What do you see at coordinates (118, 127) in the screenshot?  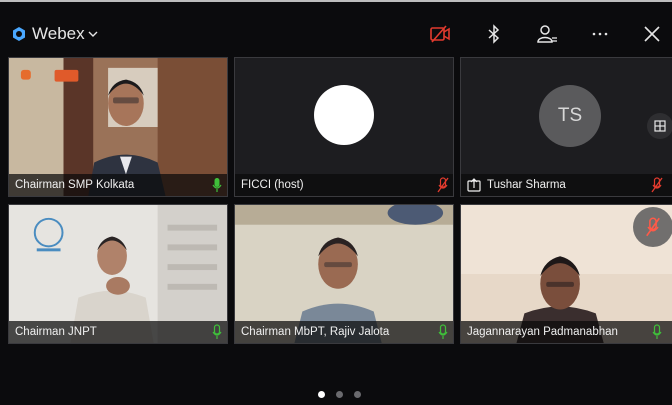 I see `participant-tile: Chairman SMP Kolkata` at bounding box center [118, 127].